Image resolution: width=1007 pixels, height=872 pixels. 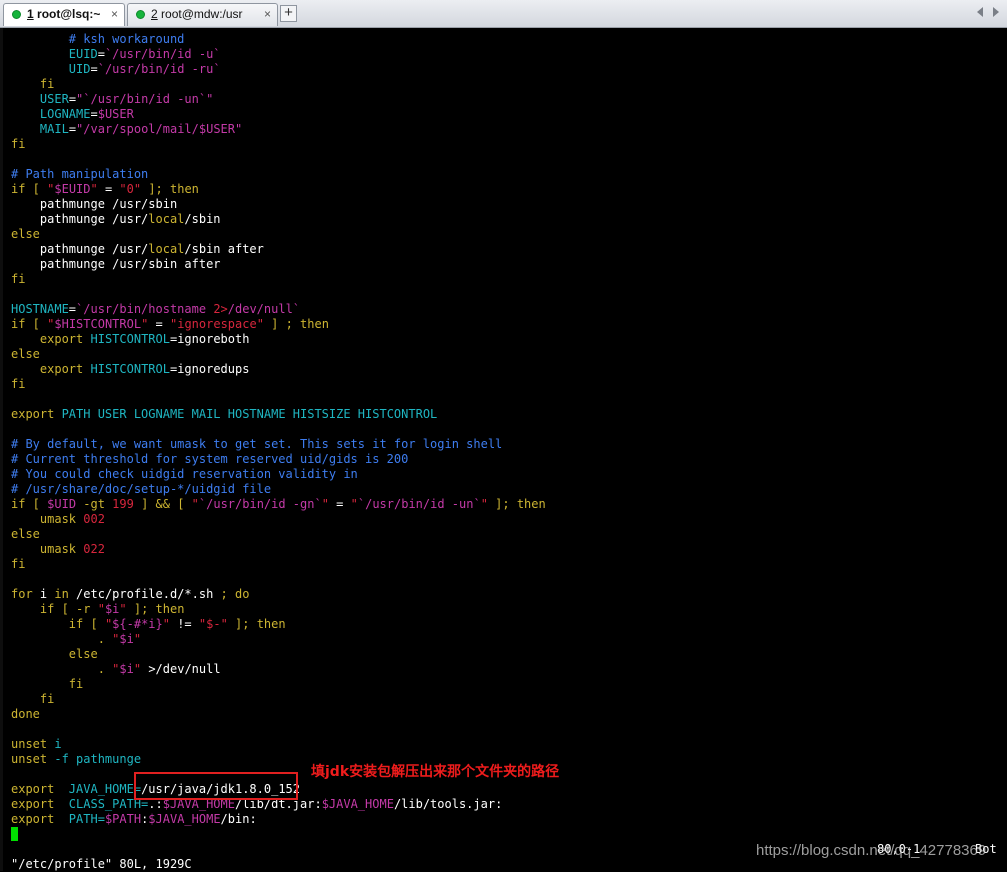 I want to click on terminal-text: !=, so click(x=184, y=624).